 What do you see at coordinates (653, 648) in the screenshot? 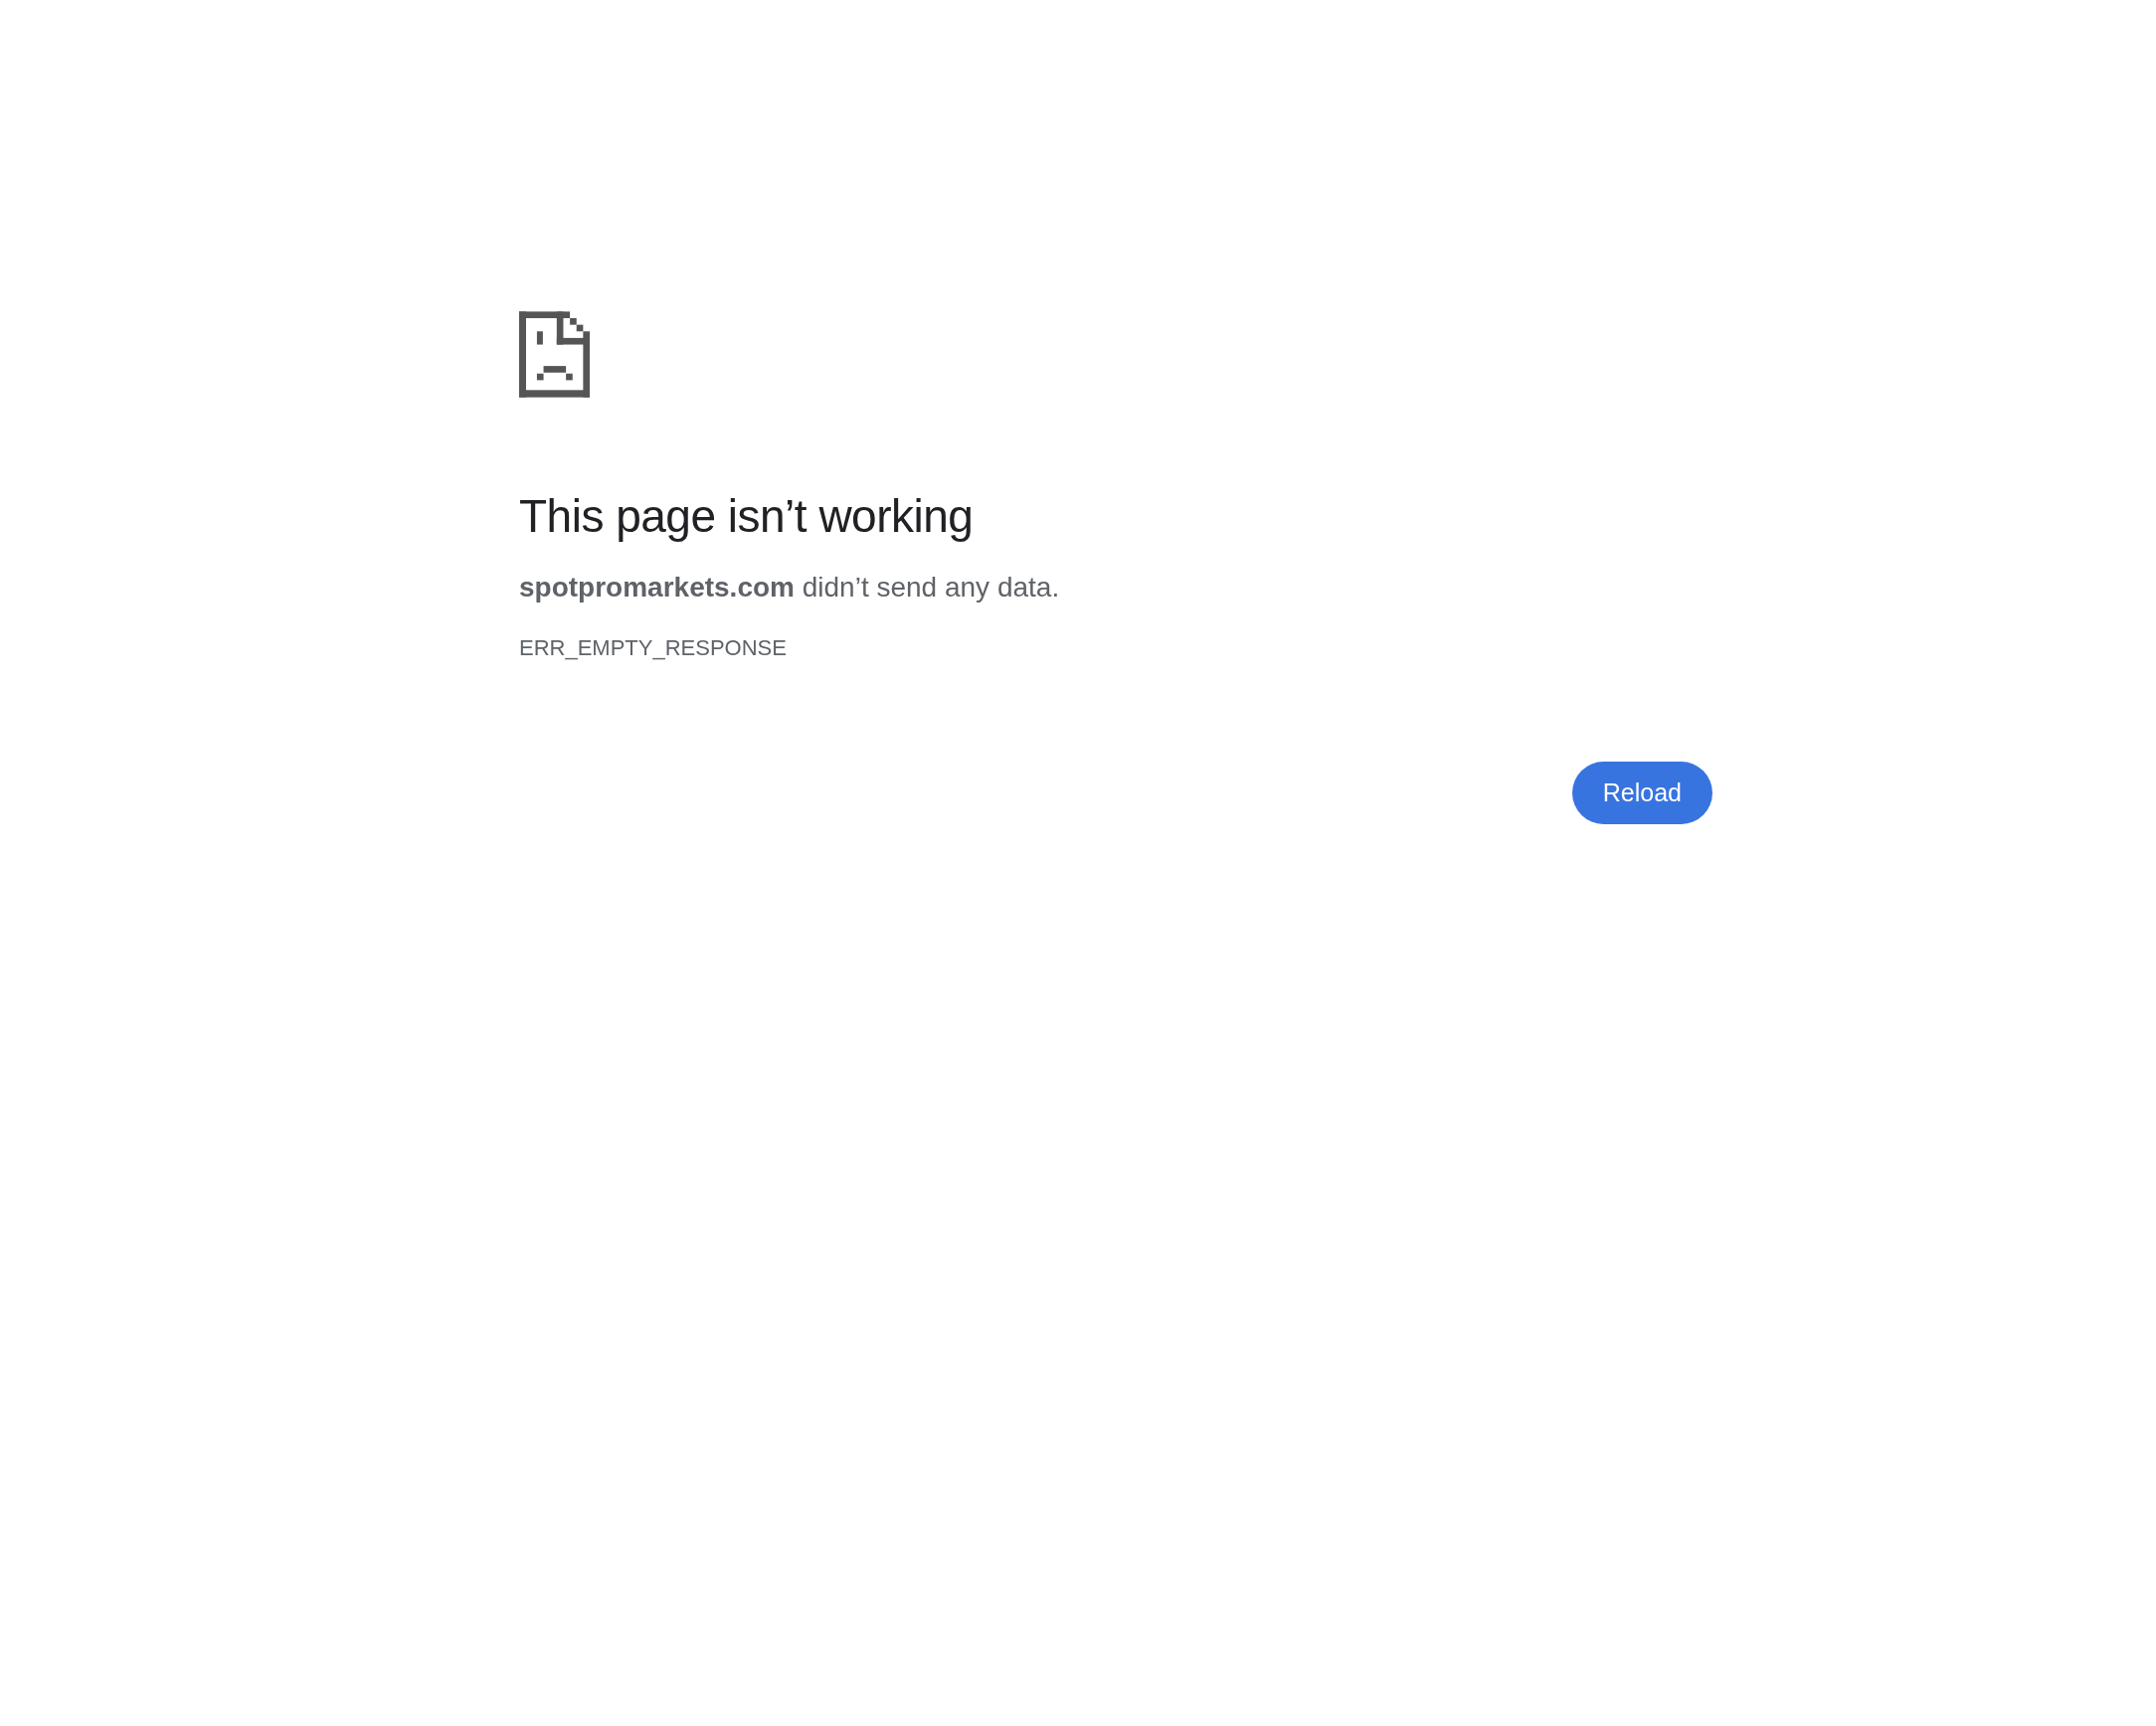
I see `error-code: ERR_EMPTY_RESPONSE` at bounding box center [653, 648].